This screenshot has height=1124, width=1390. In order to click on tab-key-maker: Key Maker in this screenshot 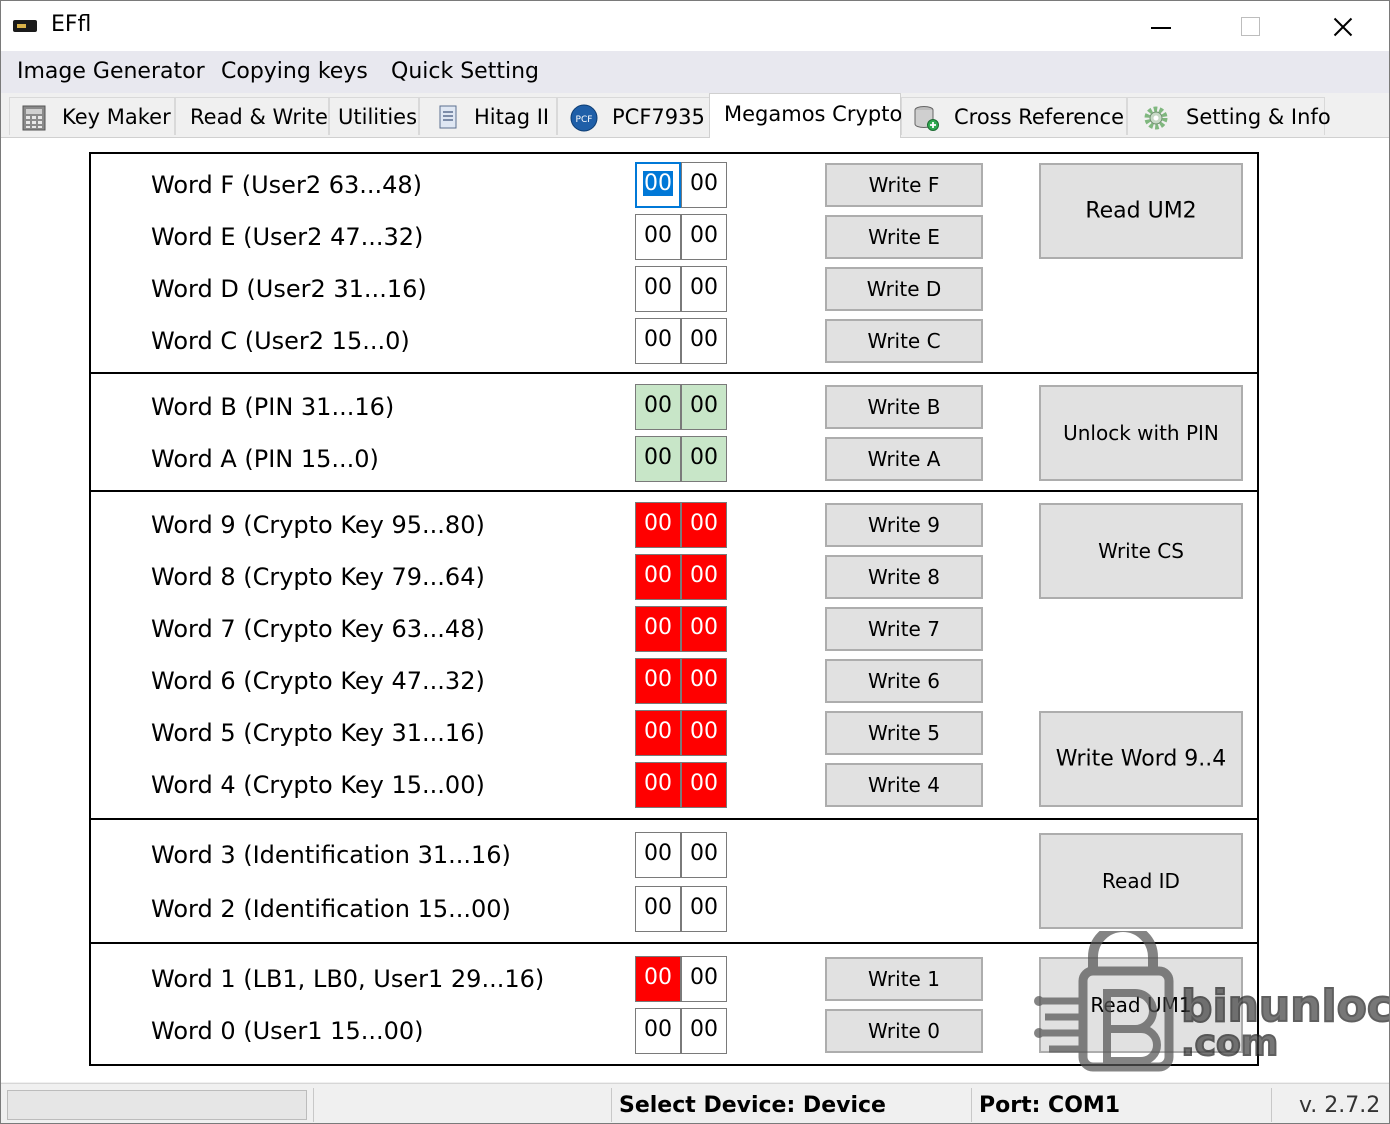, I will do `click(92, 116)`.